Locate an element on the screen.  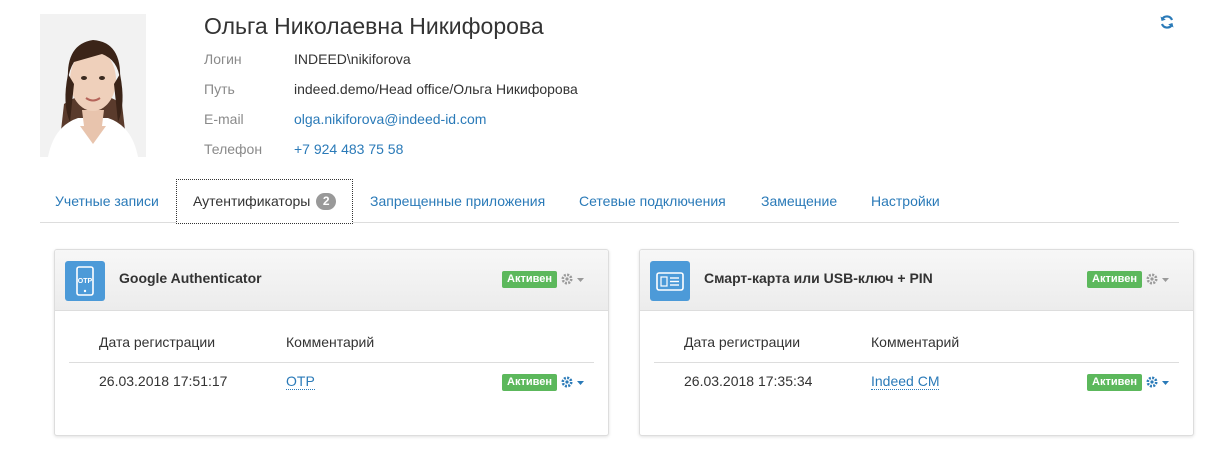
tab-network-connections: Сетевые подключения is located at coordinates (652, 201).